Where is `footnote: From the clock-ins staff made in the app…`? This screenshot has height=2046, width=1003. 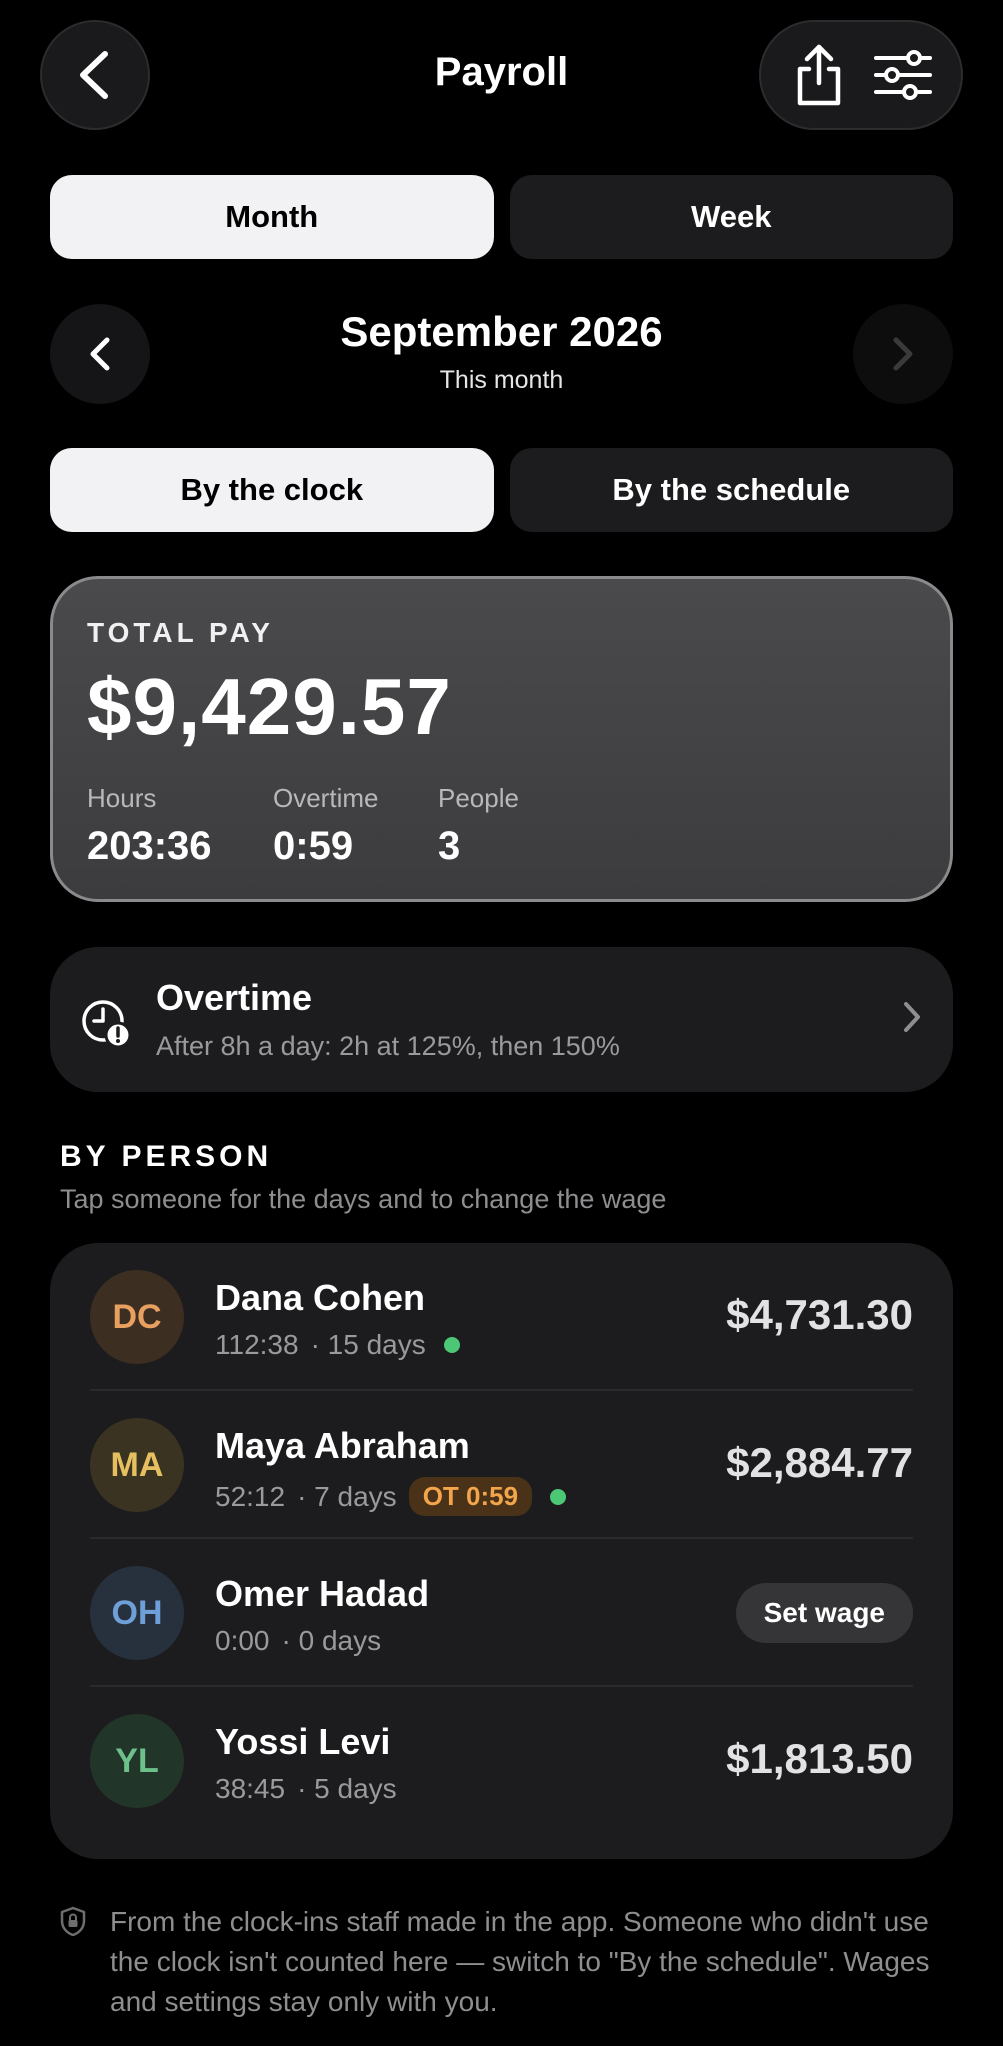
footnote: From the clock-ins staff made in the app… is located at coordinates (505, 1962).